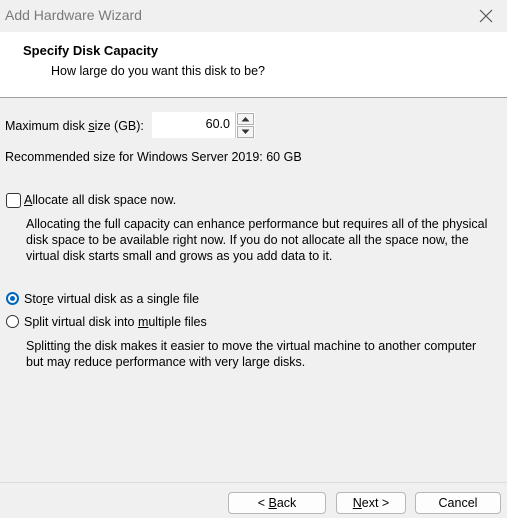 The image size is (507, 518). Describe the element at coordinates (123, 299) in the screenshot. I see `single-file-label-post: e virtual disk as a single file` at that location.